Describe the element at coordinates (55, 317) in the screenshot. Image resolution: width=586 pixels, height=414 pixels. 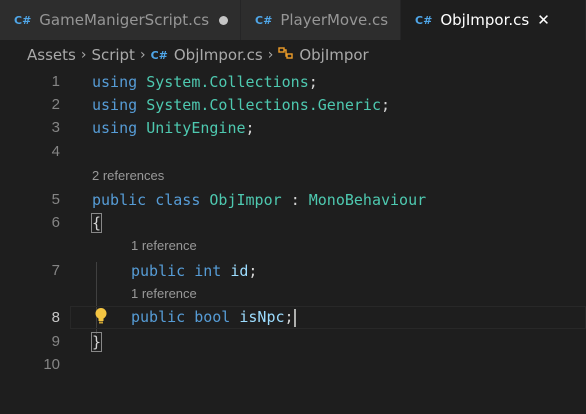
I see `line-number: 8` at that location.